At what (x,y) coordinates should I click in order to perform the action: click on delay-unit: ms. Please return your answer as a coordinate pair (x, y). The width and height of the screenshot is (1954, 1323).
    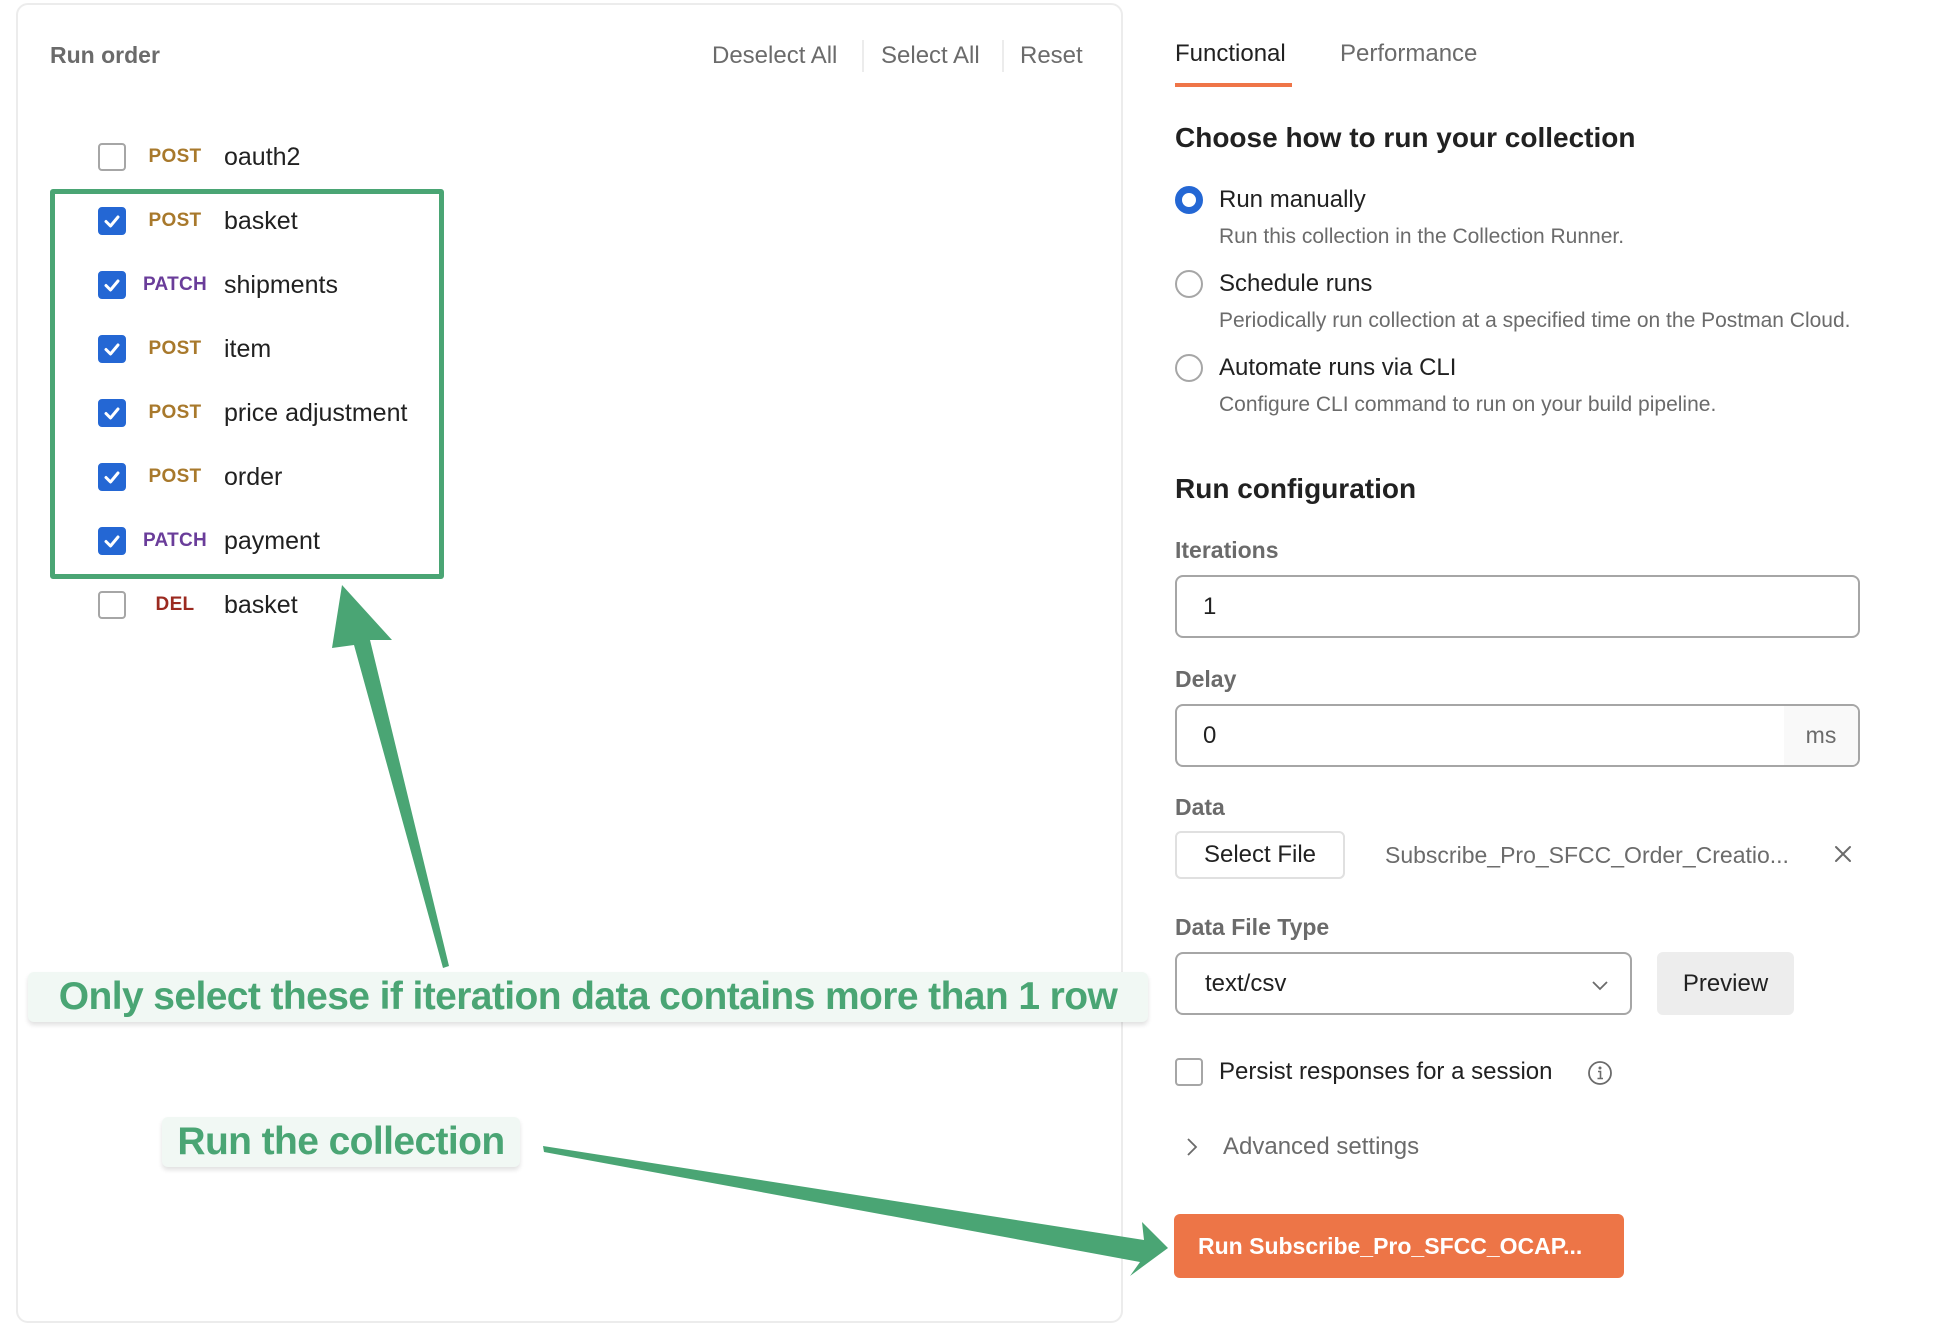
    Looking at the image, I should click on (1821, 735).